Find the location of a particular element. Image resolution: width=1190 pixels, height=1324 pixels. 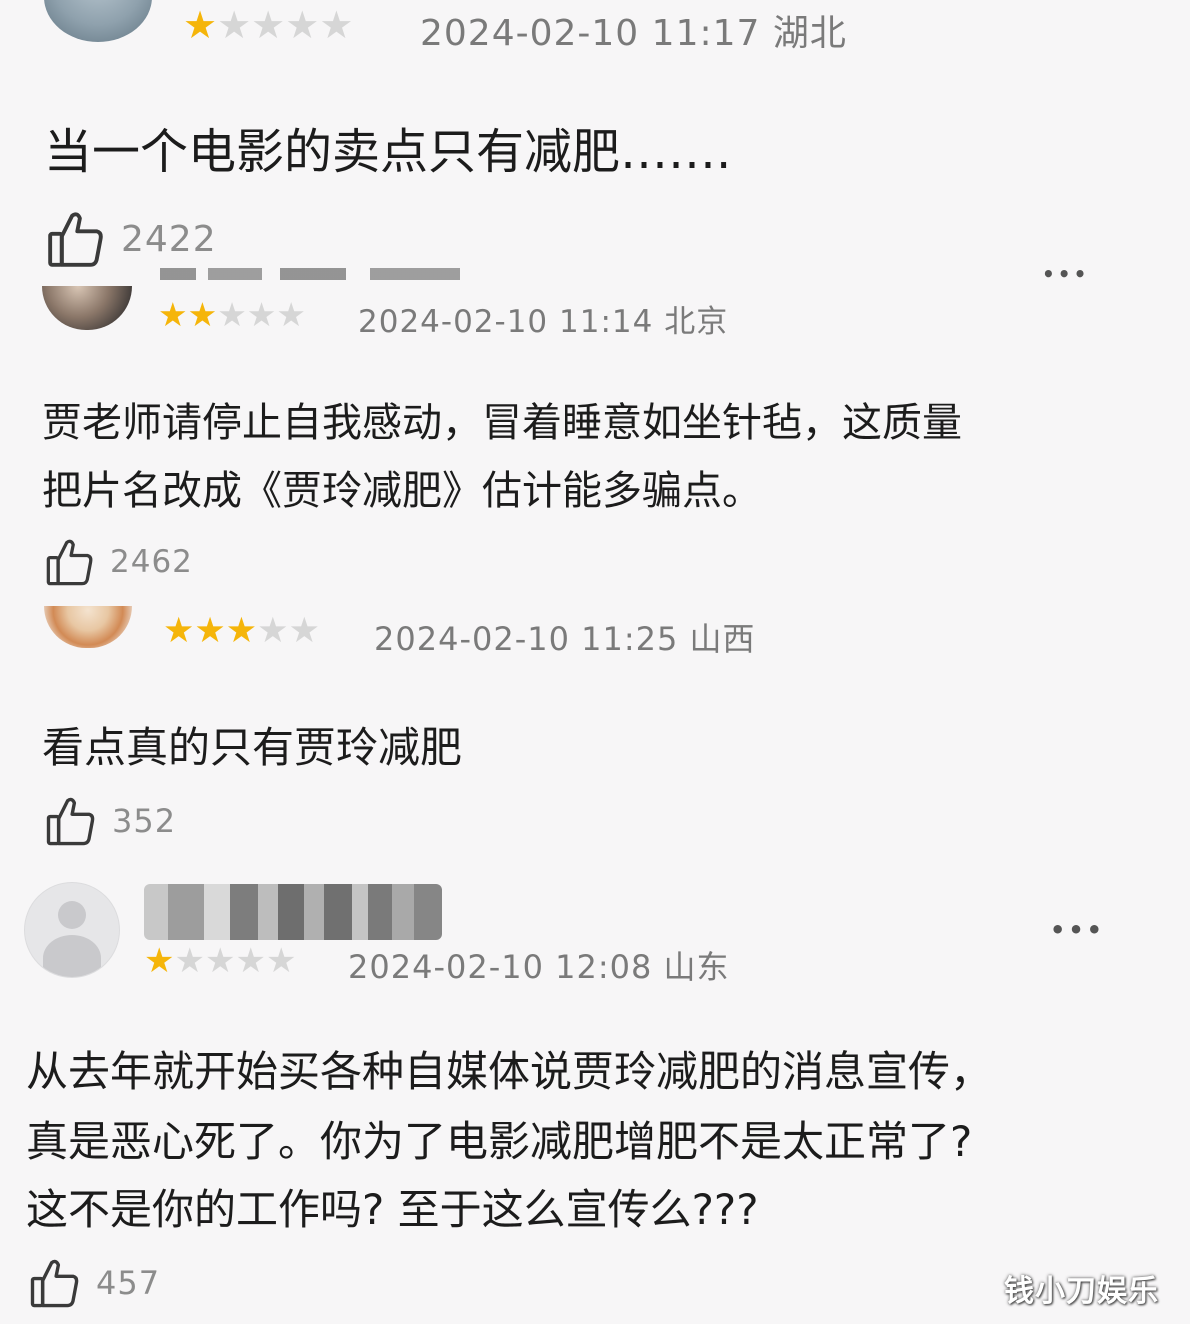

comment-region: 北京 is located at coordinates (696, 322).